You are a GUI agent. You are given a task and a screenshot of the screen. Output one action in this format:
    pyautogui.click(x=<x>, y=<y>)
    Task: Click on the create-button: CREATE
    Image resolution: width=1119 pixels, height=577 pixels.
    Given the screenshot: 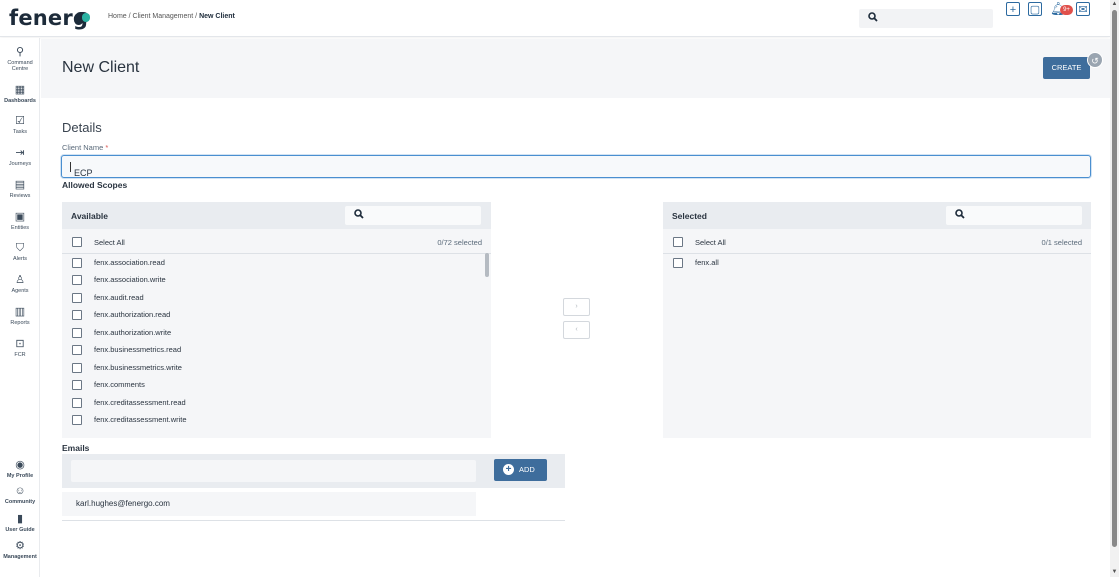 What is the action you would take?
    pyautogui.click(x=1066, y=68)
    